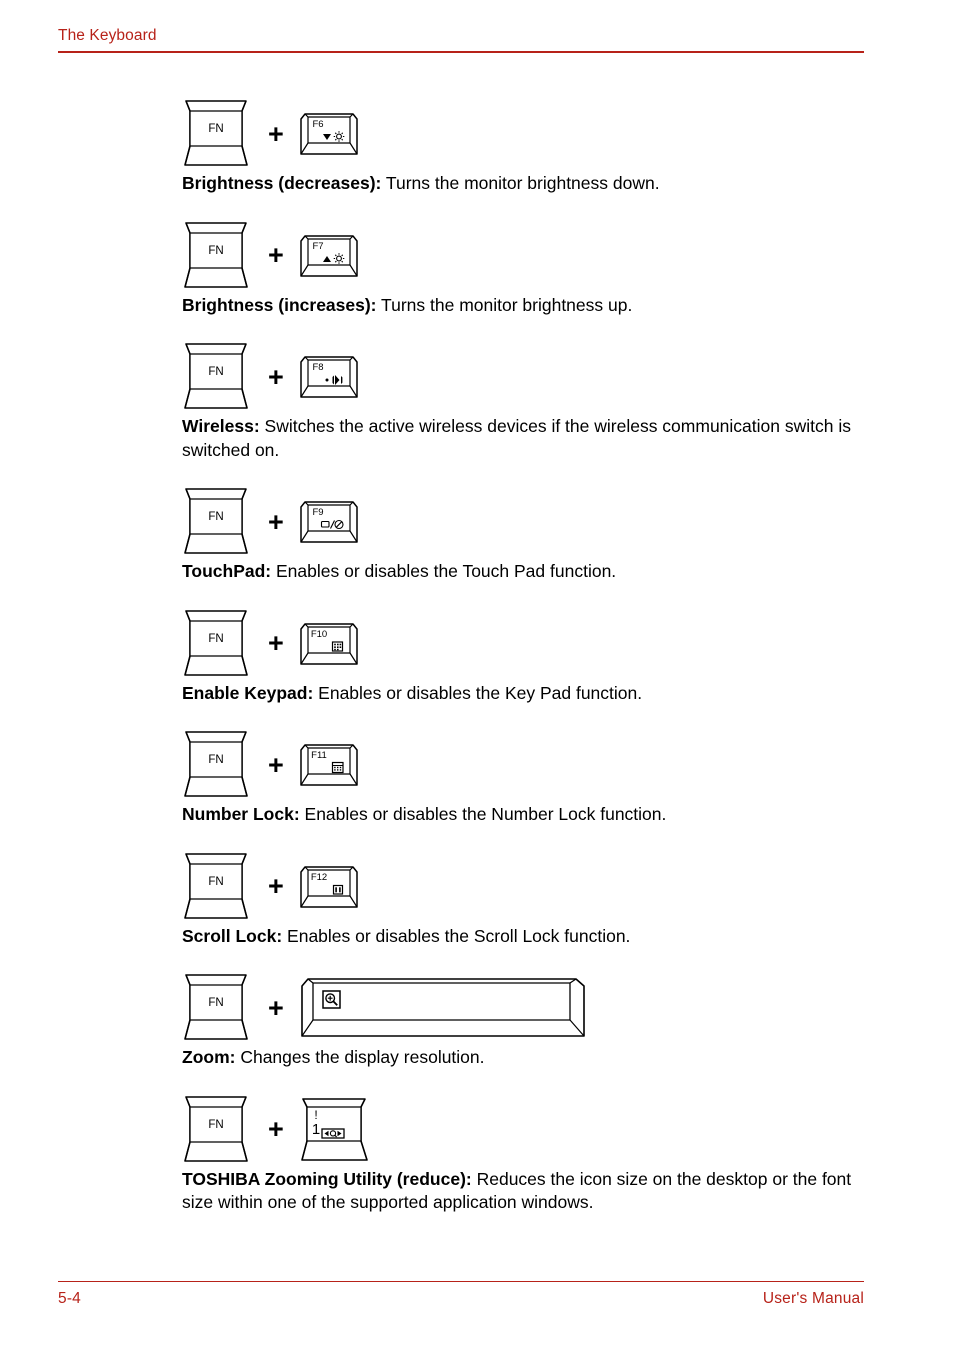 The height and width of the screenshot is (1352, 954). What do you see at coordinates (327, 1178) in the screenshot?
I see `shortcut-term: TOSHIBA Zooming Utility (reduce):` at bounding box center [327, 1178].